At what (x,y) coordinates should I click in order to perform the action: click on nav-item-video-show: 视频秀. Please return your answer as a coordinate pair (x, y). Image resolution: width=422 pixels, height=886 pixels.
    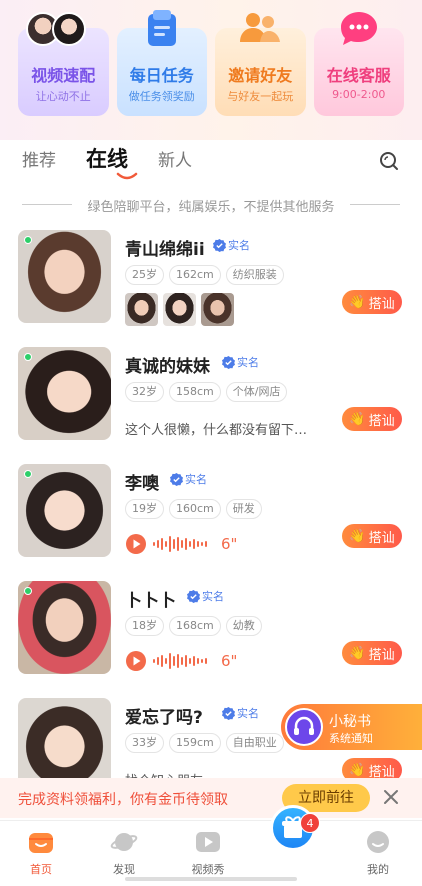
    Looking at the image, I should click on (208, 853).